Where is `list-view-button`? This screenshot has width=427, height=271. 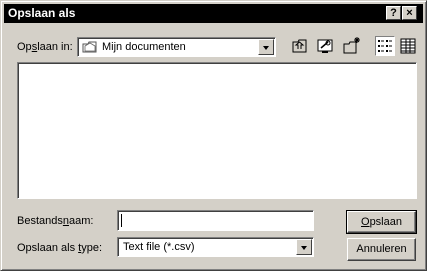
list-view-button is located at coordinates (385, 46).